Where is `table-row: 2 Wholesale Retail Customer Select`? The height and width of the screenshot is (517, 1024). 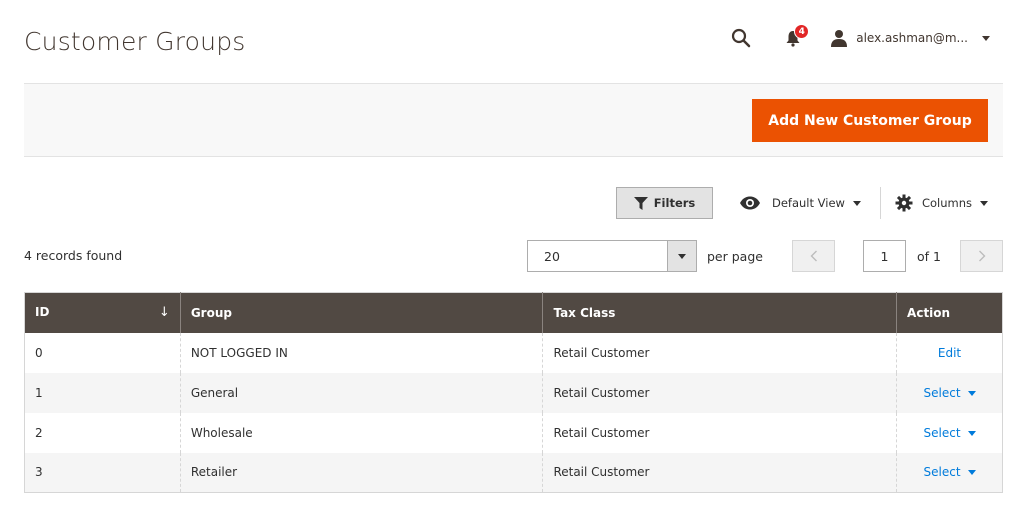 table-row: 2 Wholesale Retail Customer Select is located at coordinates (513, 432).